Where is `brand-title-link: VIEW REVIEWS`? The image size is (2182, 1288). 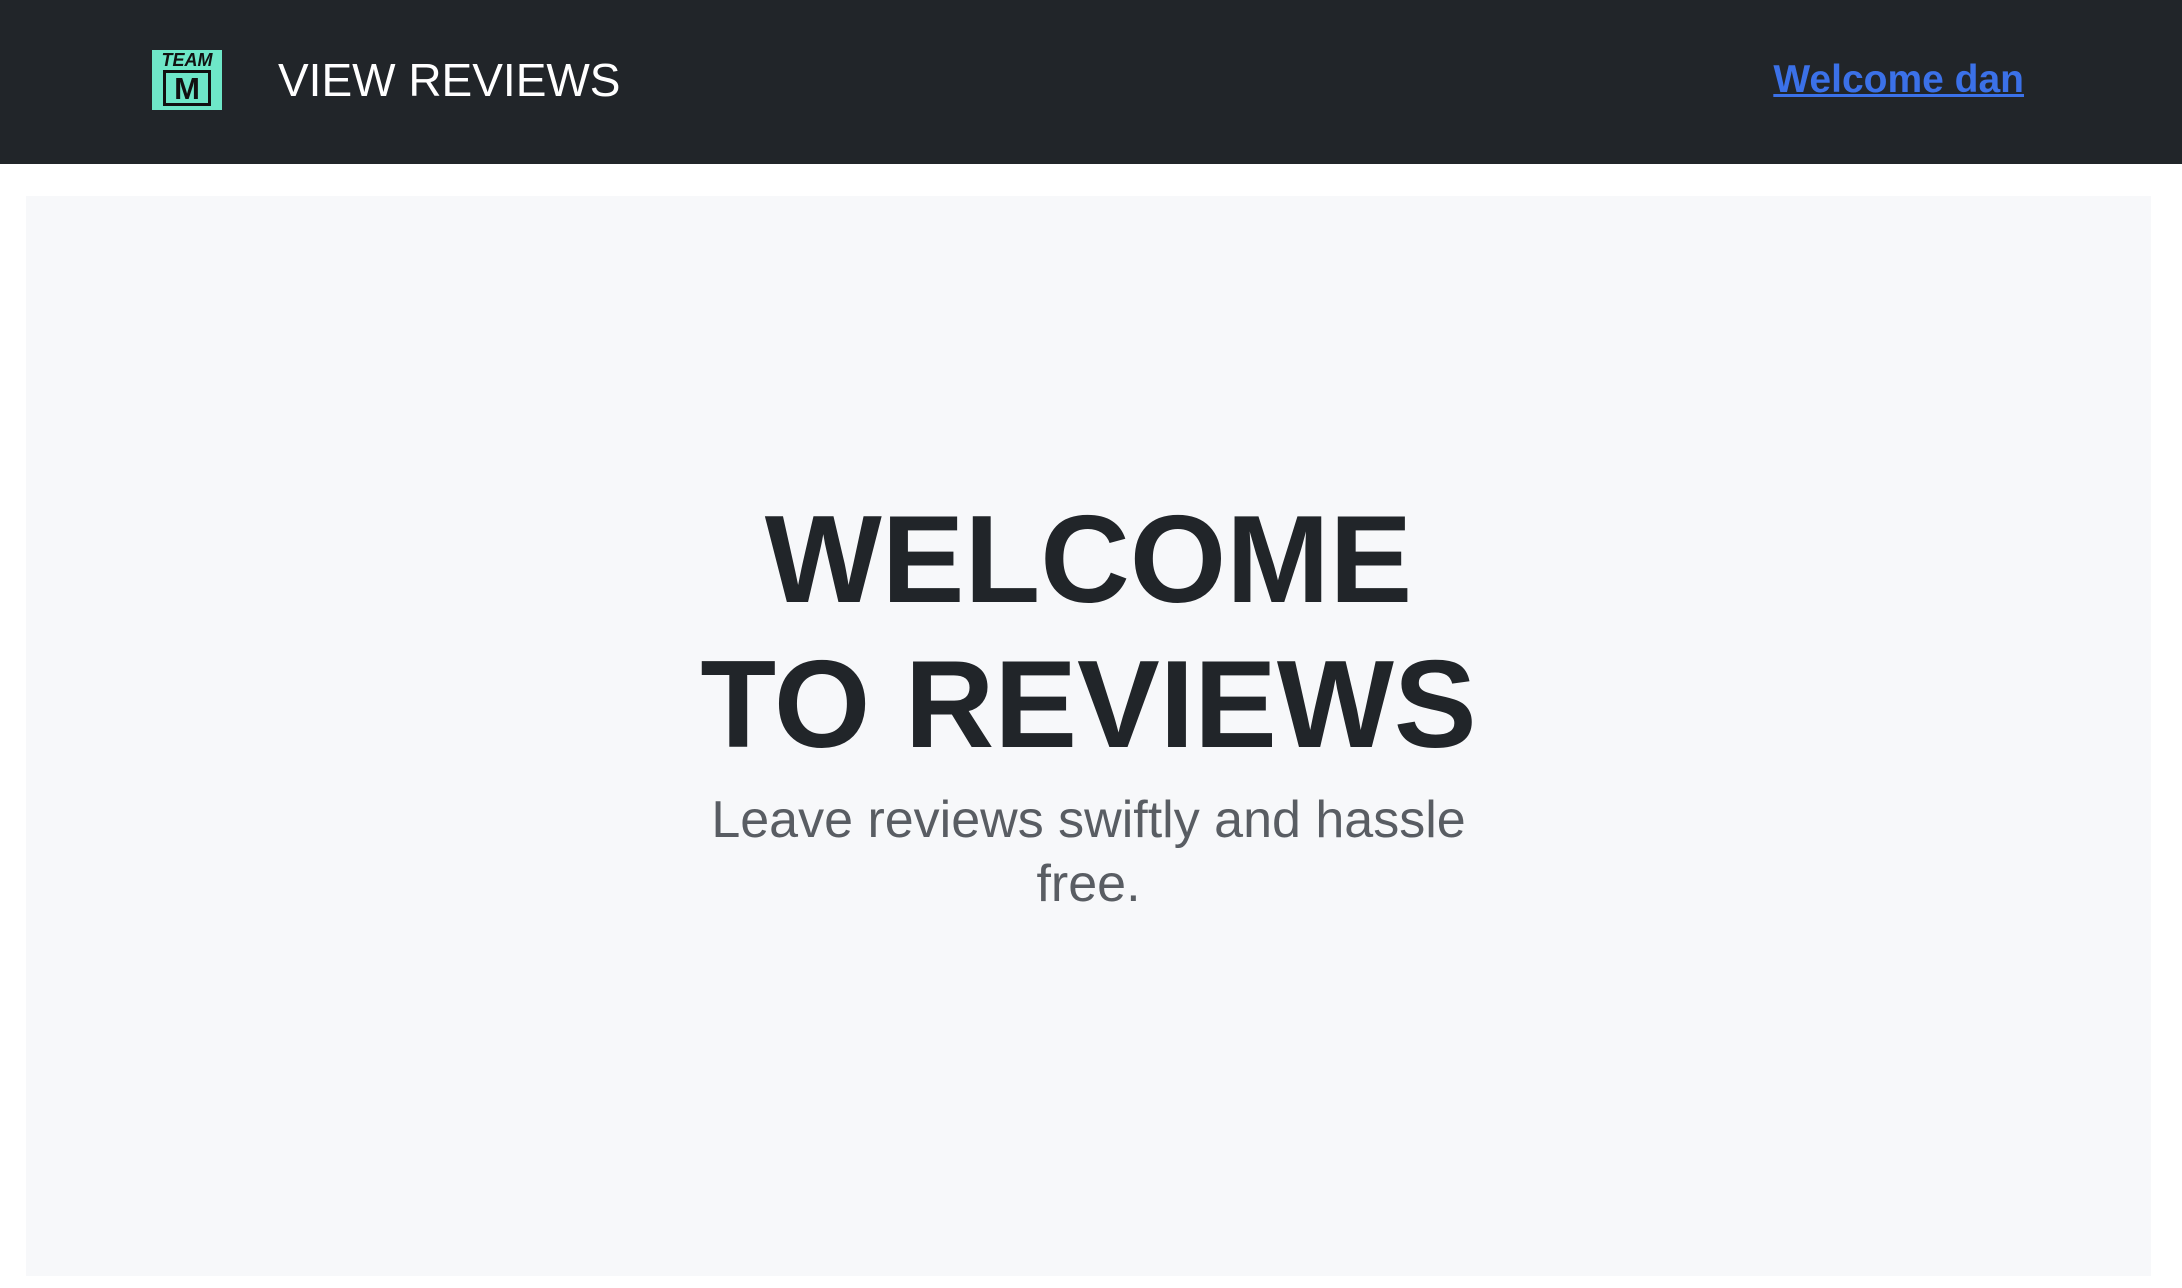 brand-title-link: VIEW REVIEWS is located at coordinates (449, 80).